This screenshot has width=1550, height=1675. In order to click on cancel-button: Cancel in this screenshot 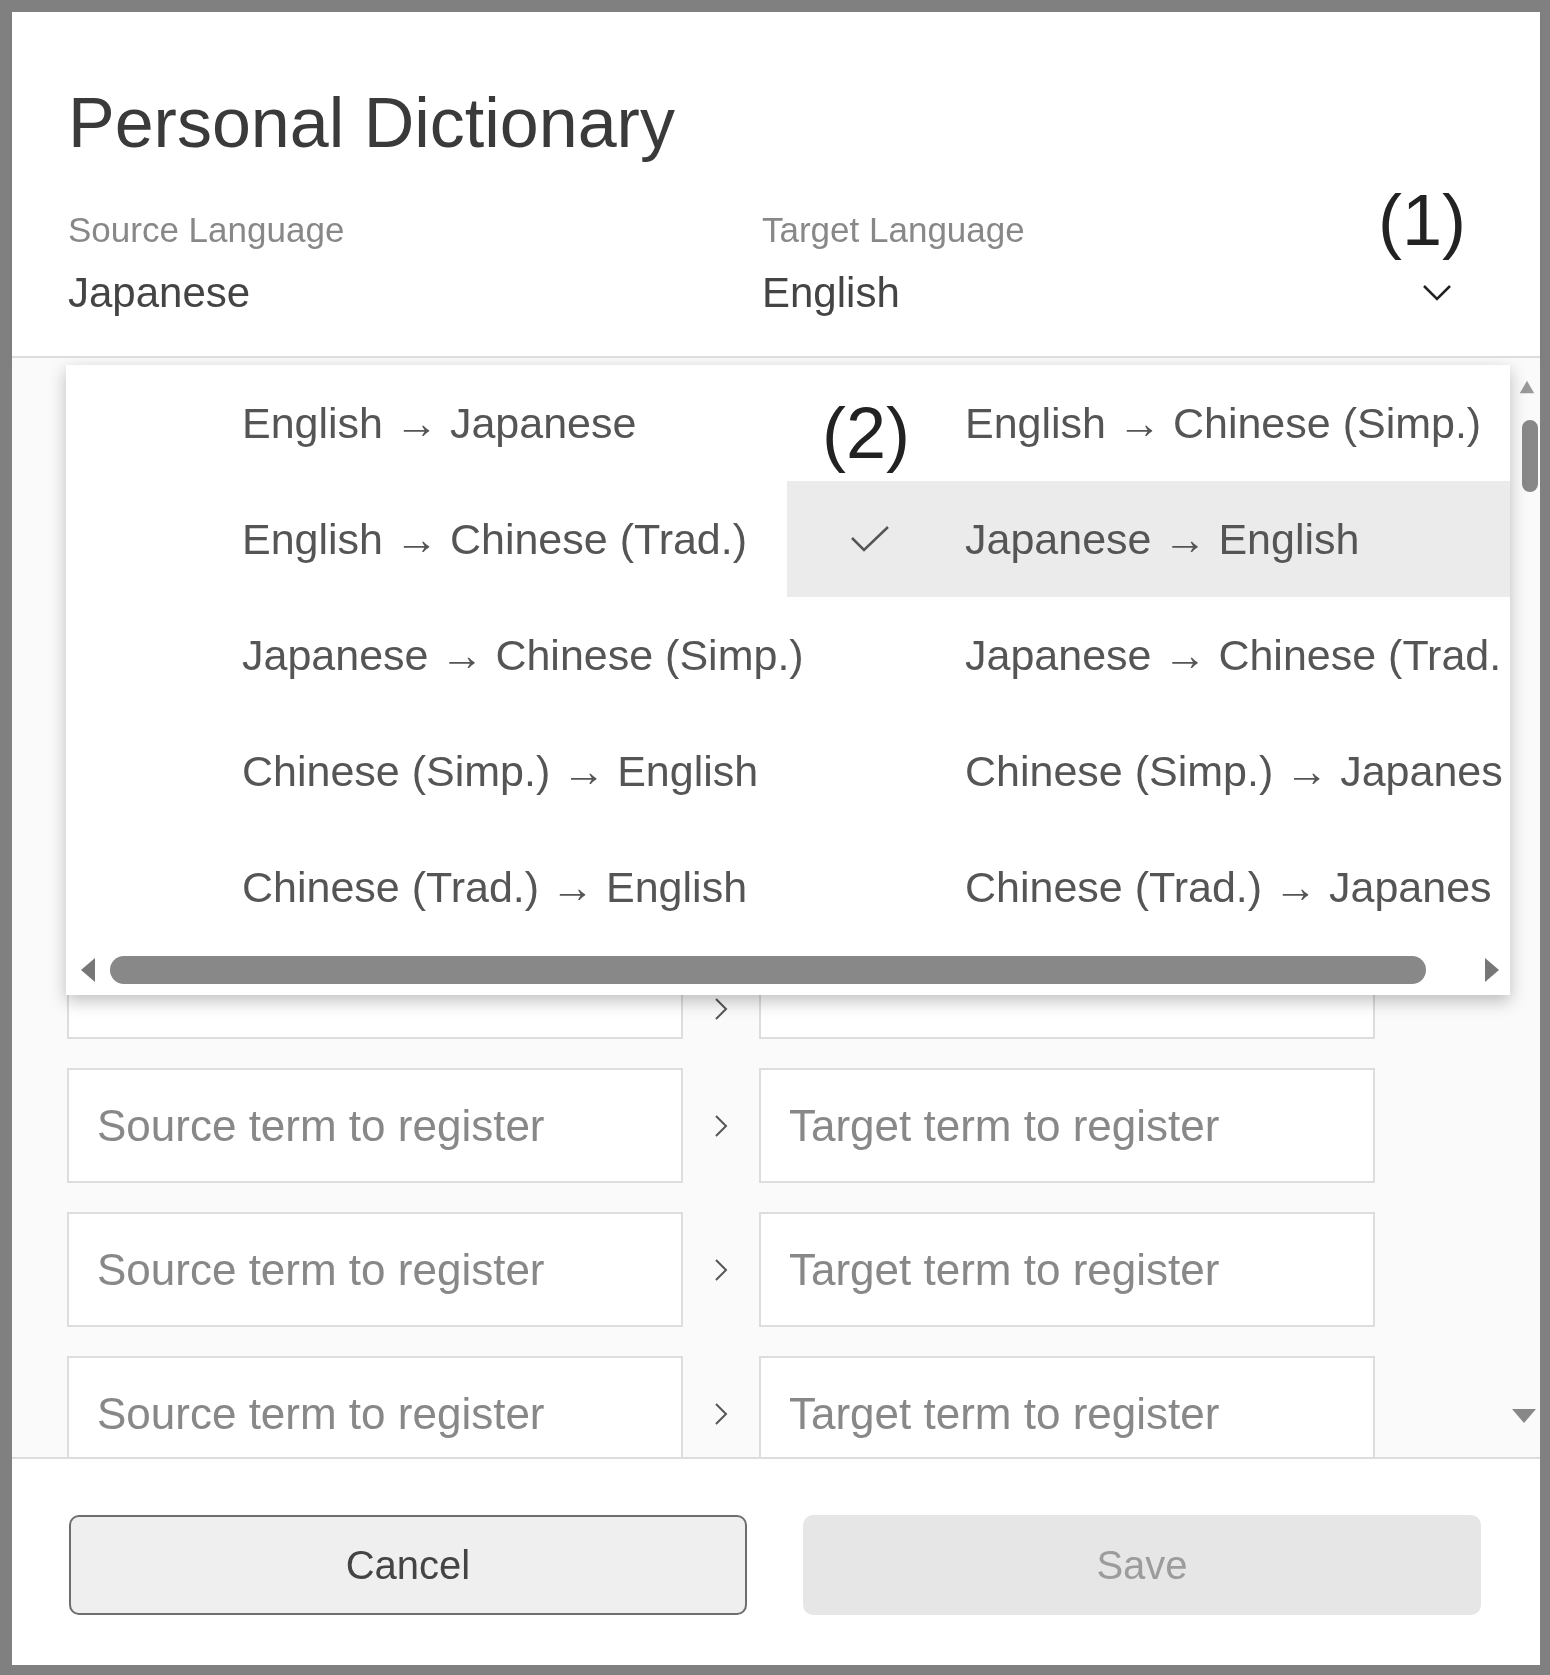, I will do `click(408, 1565)`.